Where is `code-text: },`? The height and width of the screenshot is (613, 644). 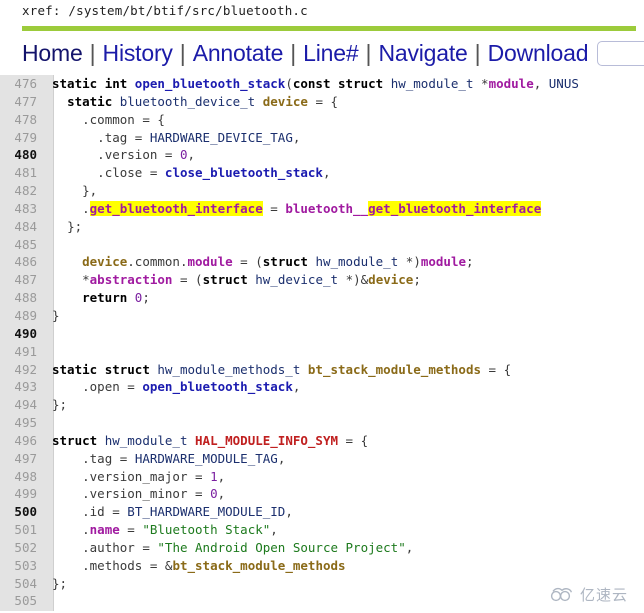
code-text: }, is located at coordinates (90, 191).